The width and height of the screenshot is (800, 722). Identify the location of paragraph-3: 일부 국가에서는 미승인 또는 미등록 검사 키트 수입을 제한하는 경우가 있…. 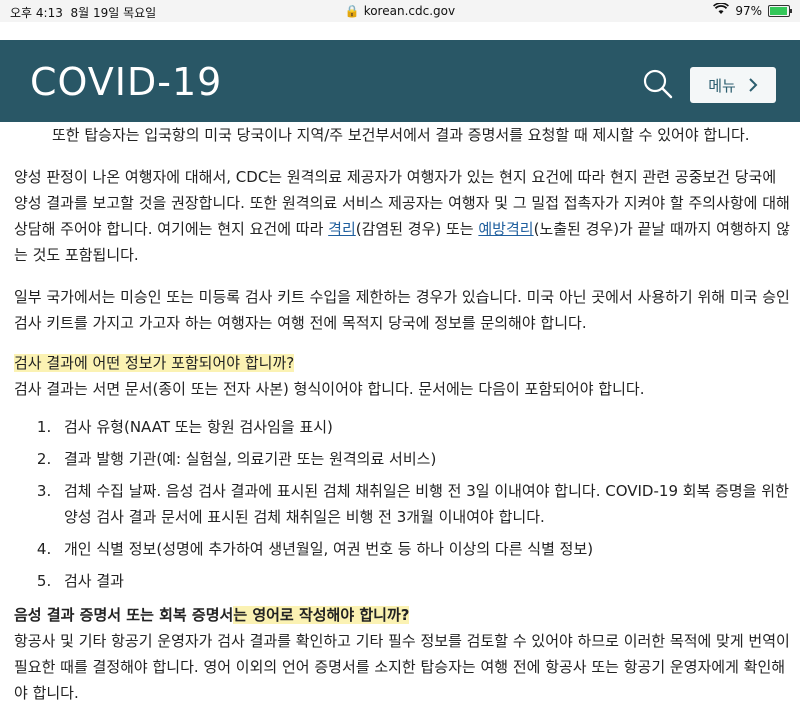
(402, 310).